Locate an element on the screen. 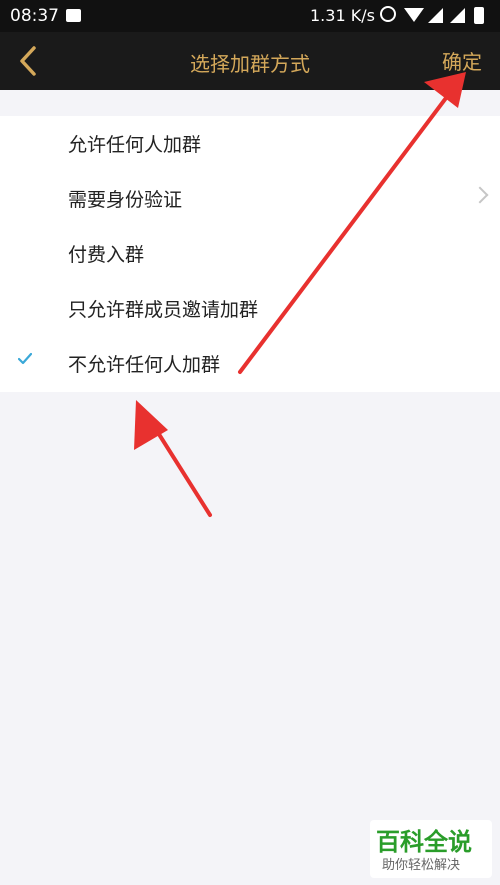  chevron-right-icon is located at coordinates (480, 195).